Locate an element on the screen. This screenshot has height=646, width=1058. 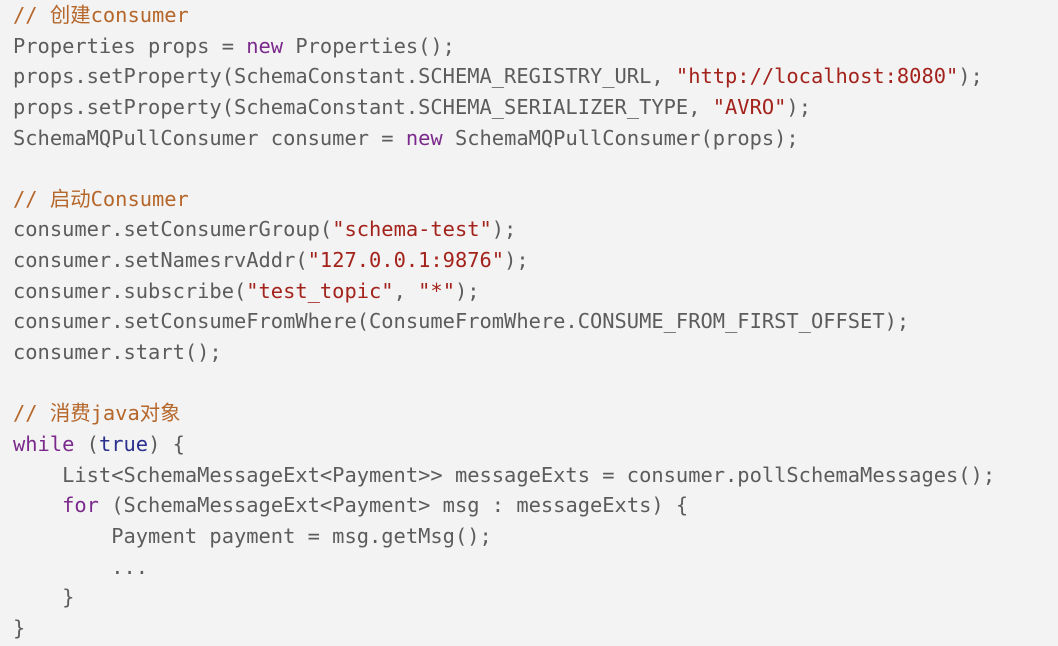
code-token-str: "http://localhost:8080" is located at coordinates (817, 76).